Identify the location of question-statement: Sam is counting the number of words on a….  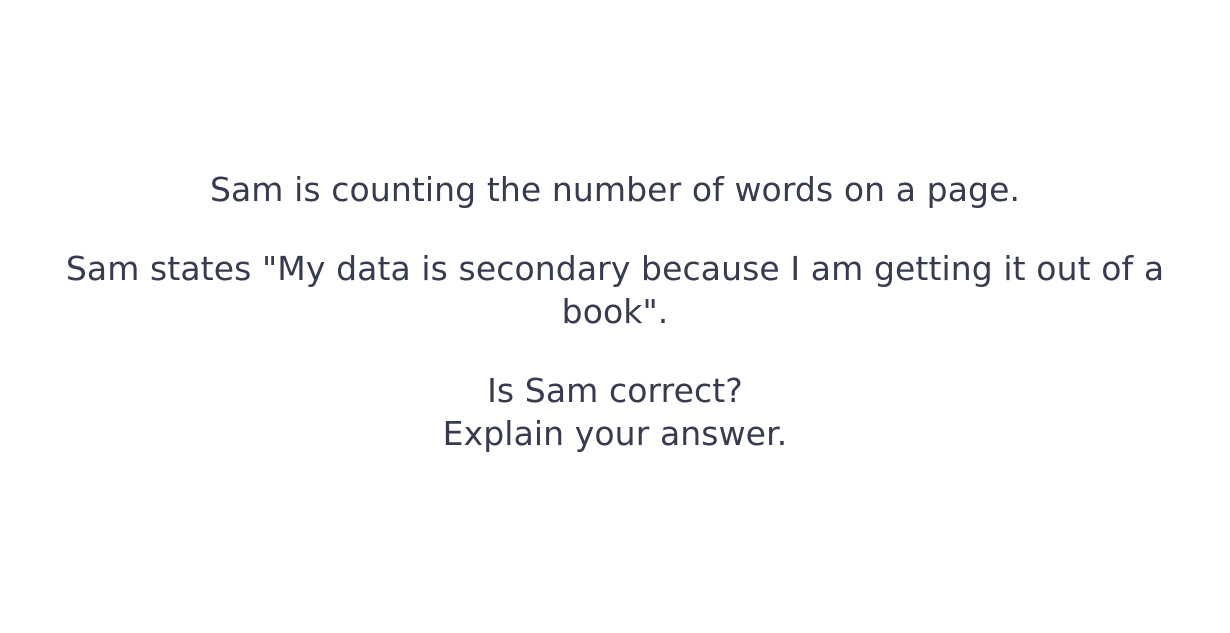
(615, 189).